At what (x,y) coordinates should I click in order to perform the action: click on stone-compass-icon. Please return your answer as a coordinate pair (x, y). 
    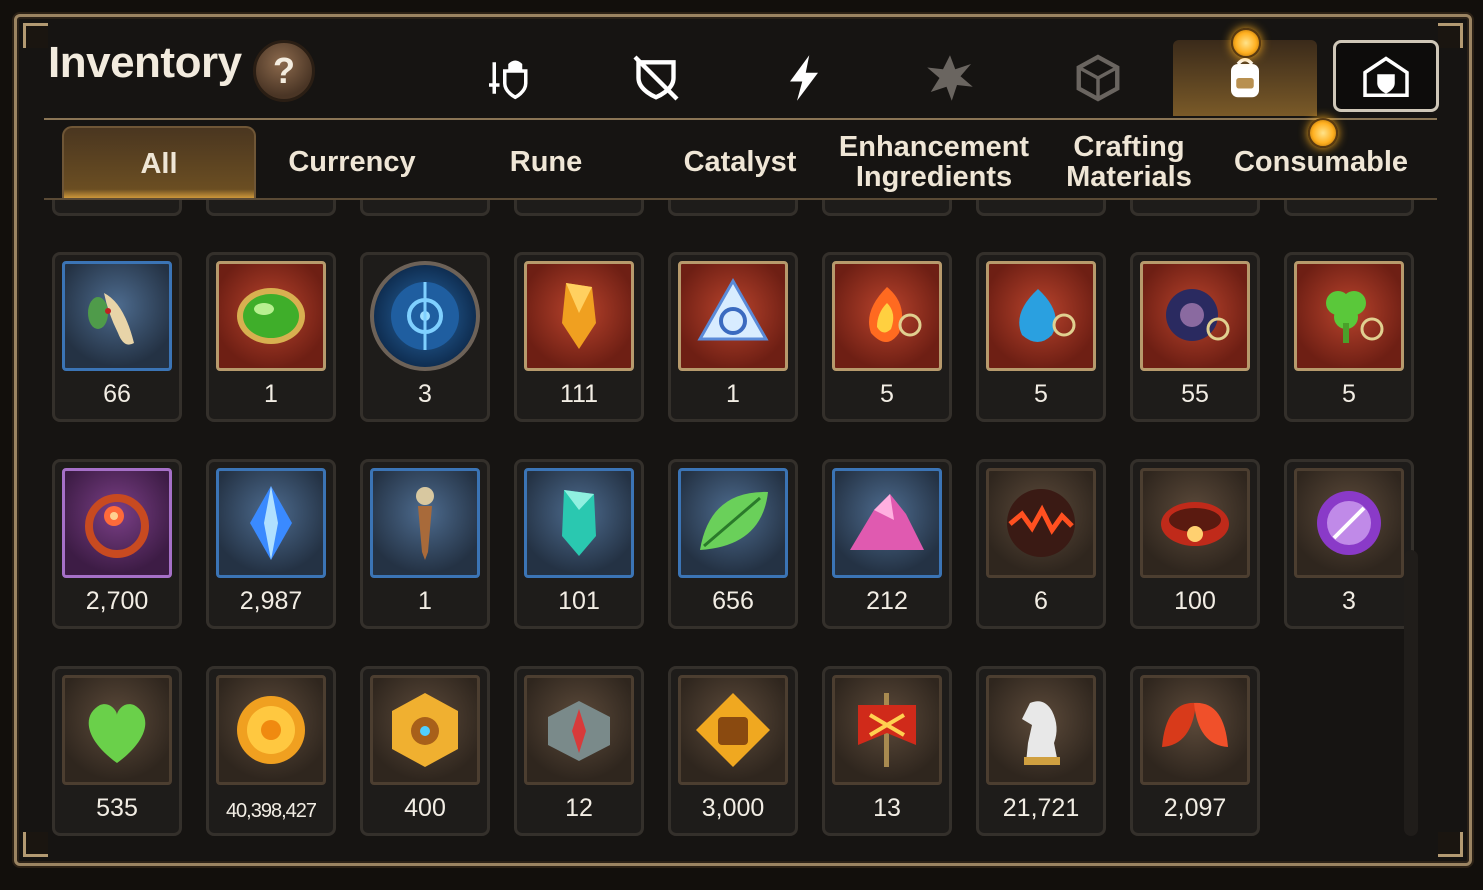
    Looking at the image, I should click on (579, 731).